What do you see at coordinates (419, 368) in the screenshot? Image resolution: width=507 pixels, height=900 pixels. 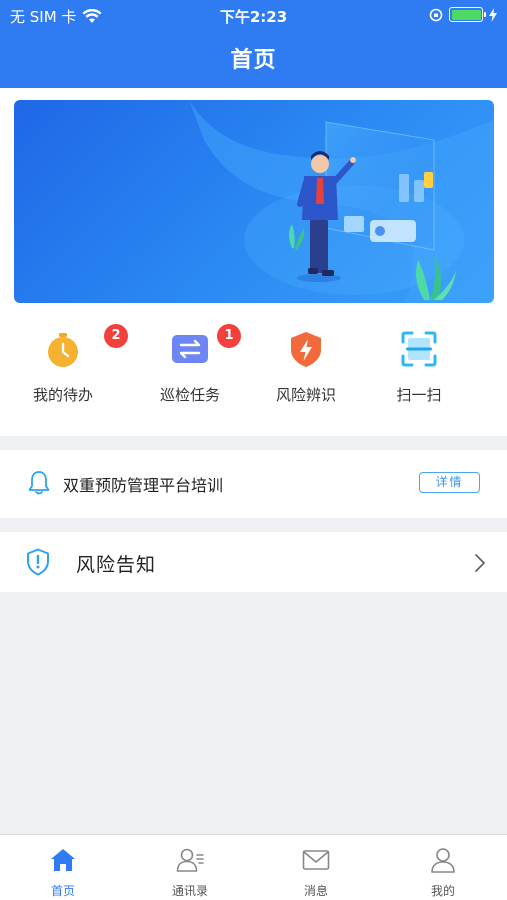 I see `quick-action-scan: 扫一扫` at bounding box center [419, 368].